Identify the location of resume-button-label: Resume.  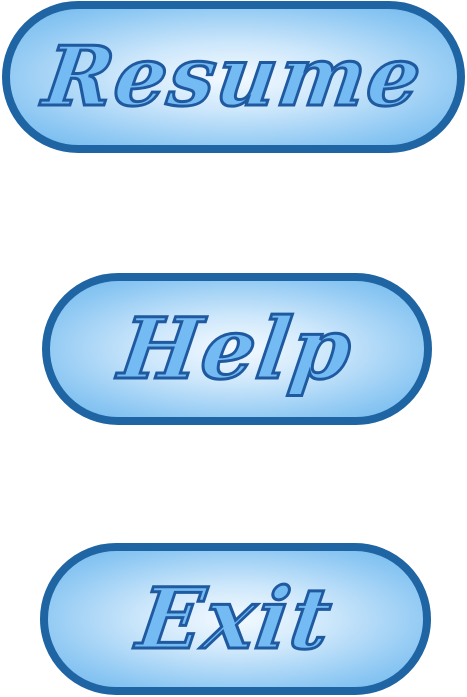
(234, 77).